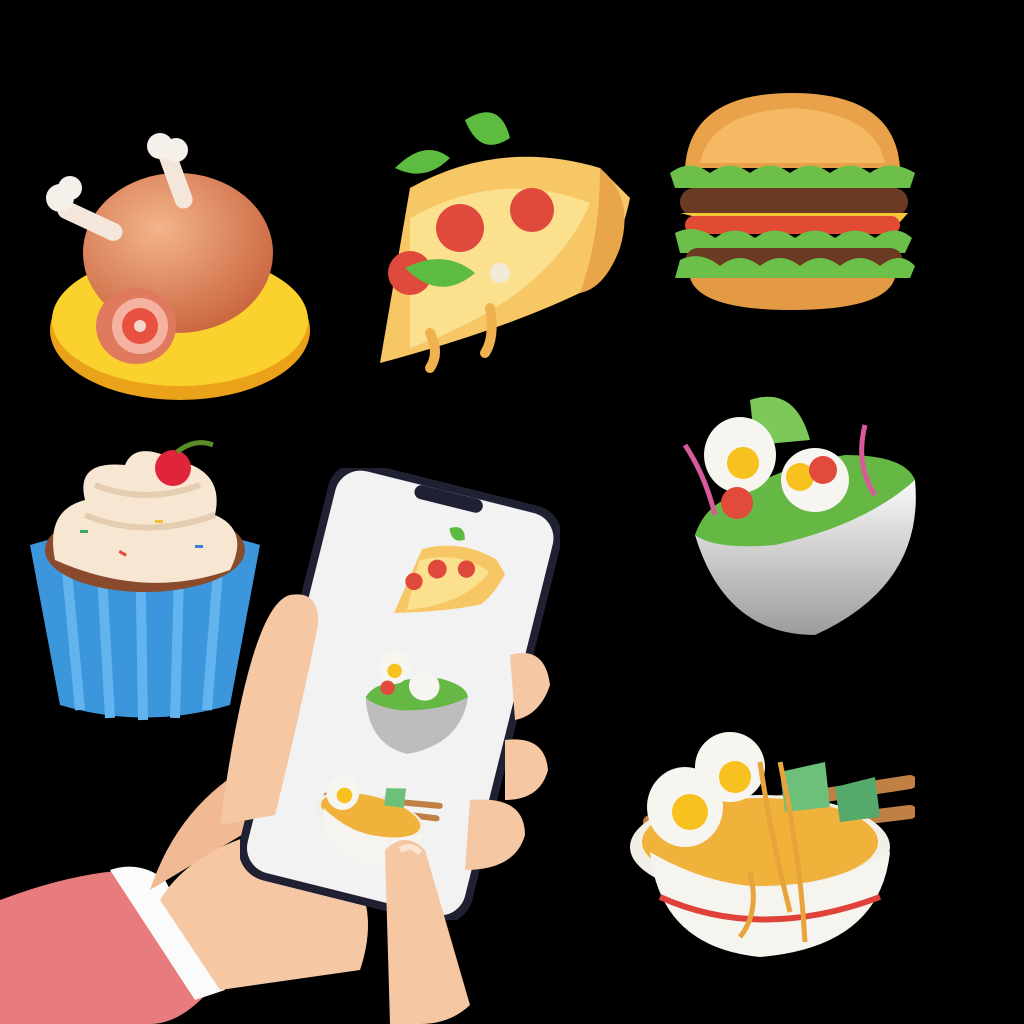 The width and height of the screenshot is (1024, 1024). Describe the element at coordinates (492, 238) in the screenshot. I see `pizza-slice-icon` at that location.